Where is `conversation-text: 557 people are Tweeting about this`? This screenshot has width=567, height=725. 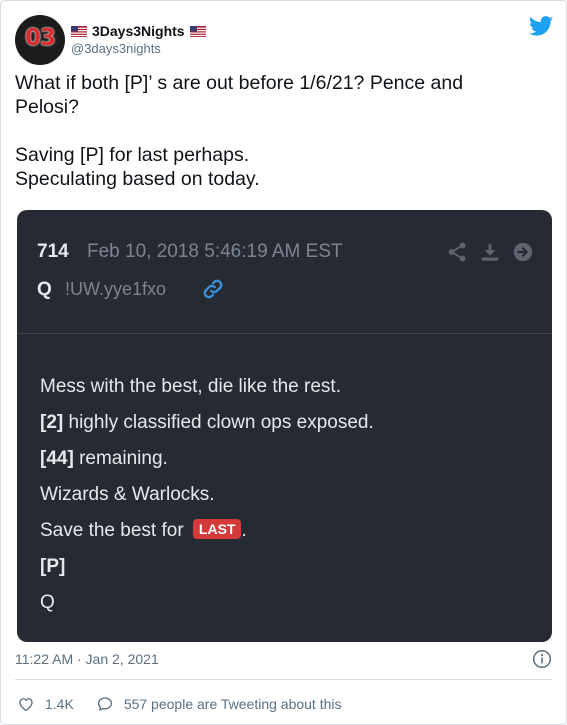 conversation-text: 557 people are Tweeting about this is located at coordinates (232, 704).